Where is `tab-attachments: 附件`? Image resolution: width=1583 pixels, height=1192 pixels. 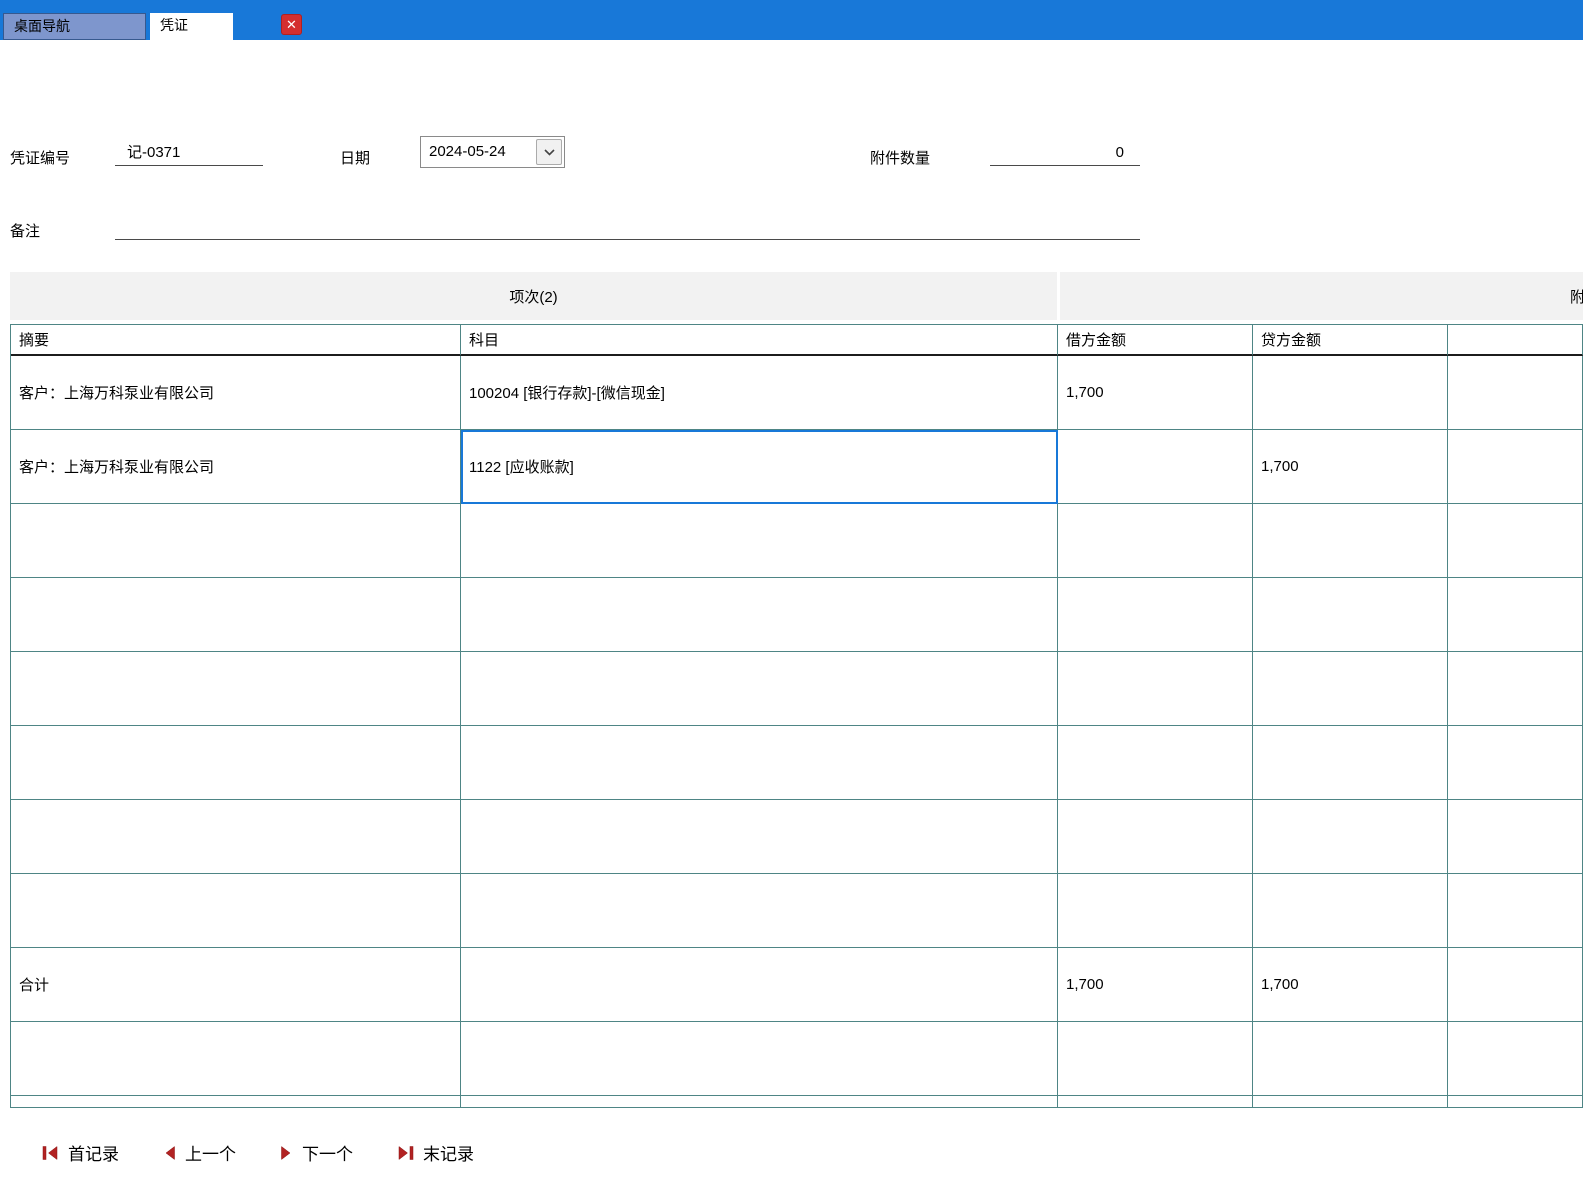 tab-attachments: 附件 is located at coordinates (1321, 296).